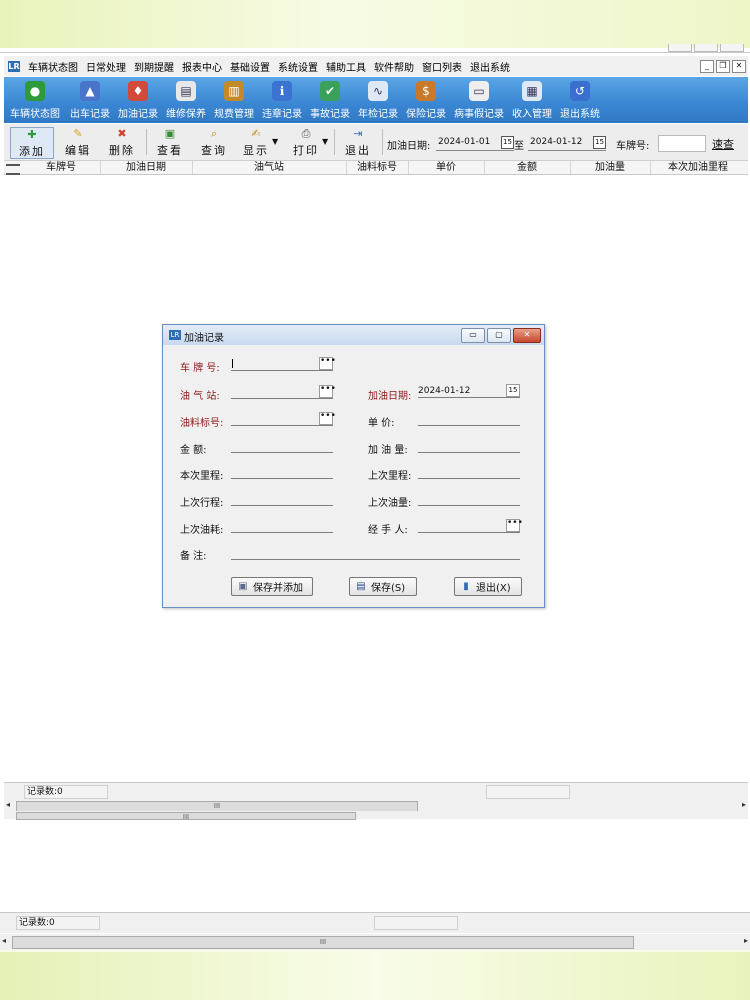 This screenshot has height=1000, width=750. What do you see at coordinates (202, 423) in the screenshot?
I see `grade-label: 油料标号:` at bounding box center [202, 423].